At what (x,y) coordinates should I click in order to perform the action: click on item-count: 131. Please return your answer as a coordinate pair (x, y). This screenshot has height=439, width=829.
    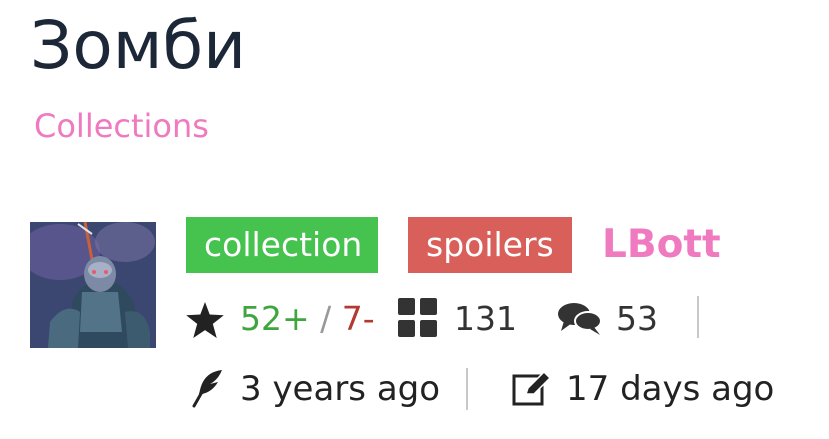
    Looking at the image, I should click on (485, 318).